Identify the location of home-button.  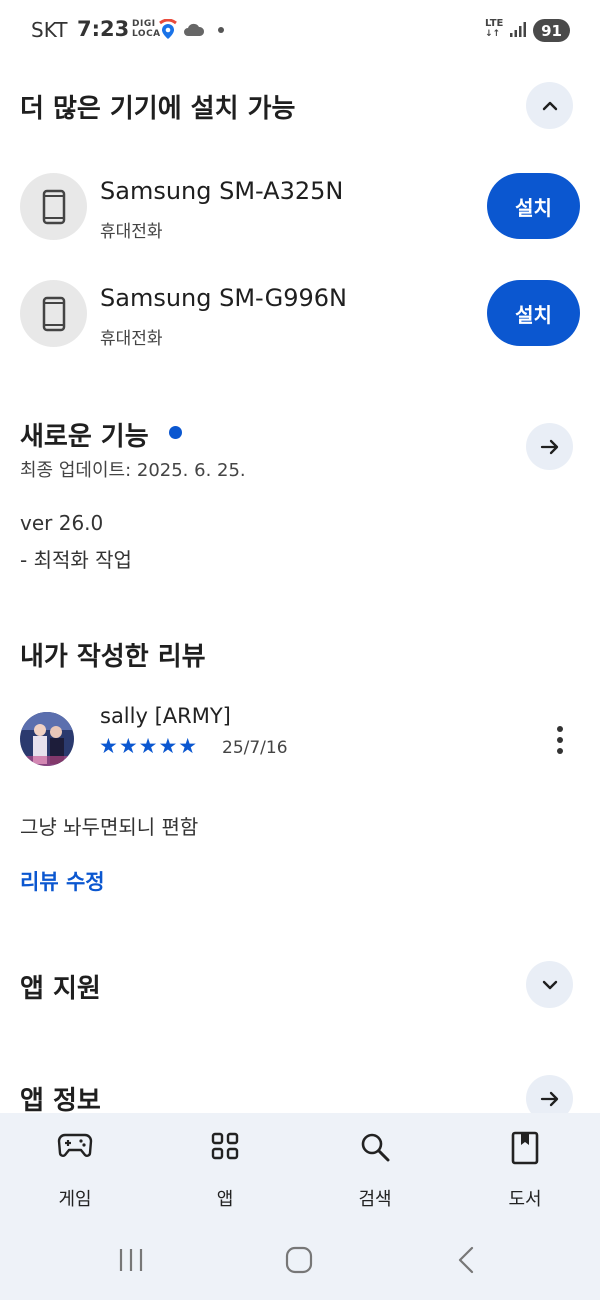
(299, 1262).